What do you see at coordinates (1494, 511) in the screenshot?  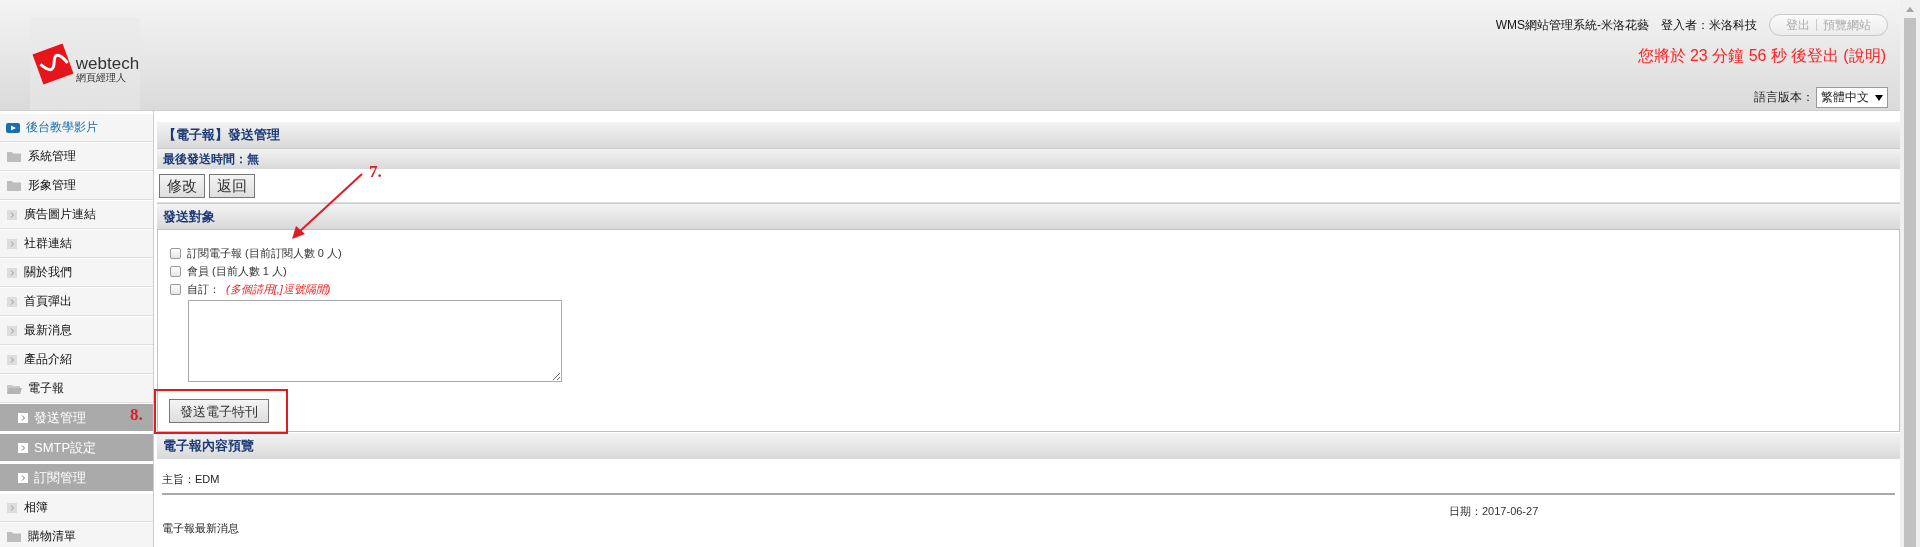 I see `preview-date: 日期：2017-06-27` at bounding box center [1494, 511].